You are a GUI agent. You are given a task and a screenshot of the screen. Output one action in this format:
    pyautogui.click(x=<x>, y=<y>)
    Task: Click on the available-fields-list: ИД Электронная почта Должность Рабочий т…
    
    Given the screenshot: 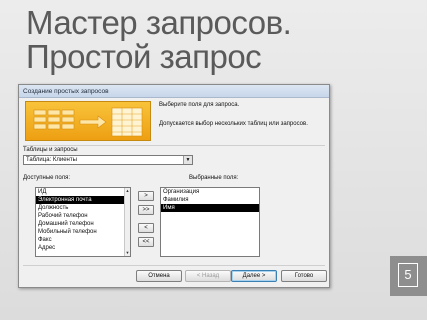 What is the action you would take?
    pyautogui.click(x=83, y=222)
    